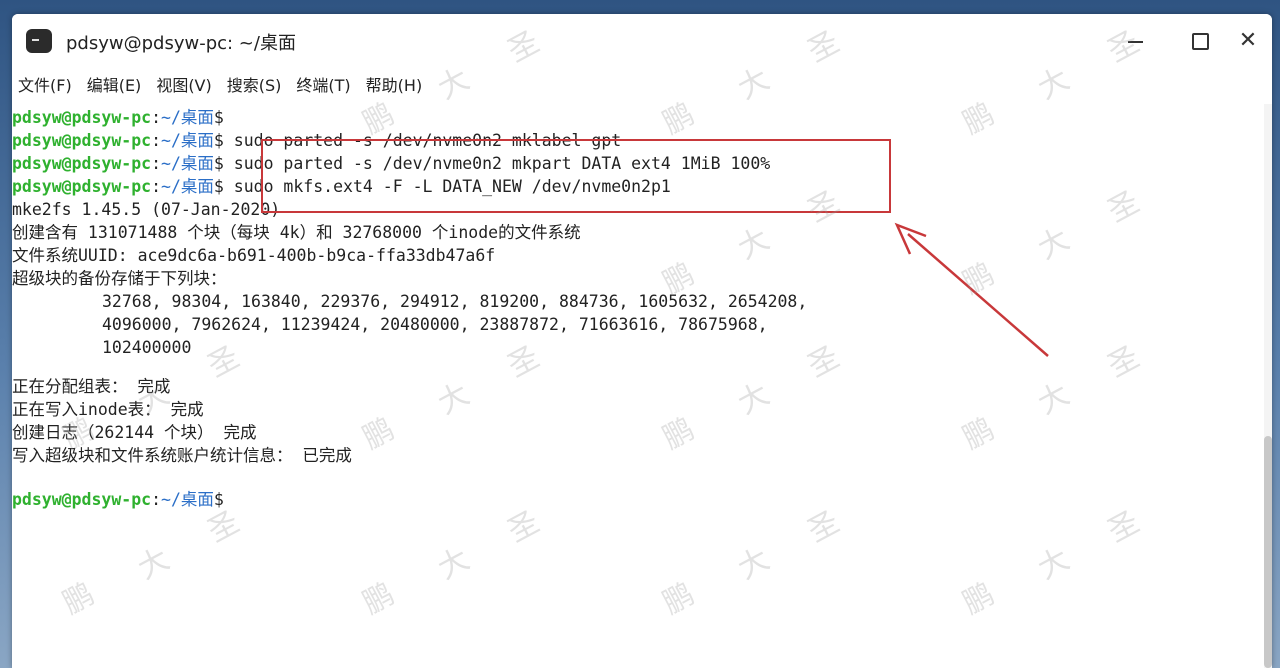 Image resolution: width=1280 pixels, height=668 pixels. I want to click on minimize-icon, so click(1136, 41).